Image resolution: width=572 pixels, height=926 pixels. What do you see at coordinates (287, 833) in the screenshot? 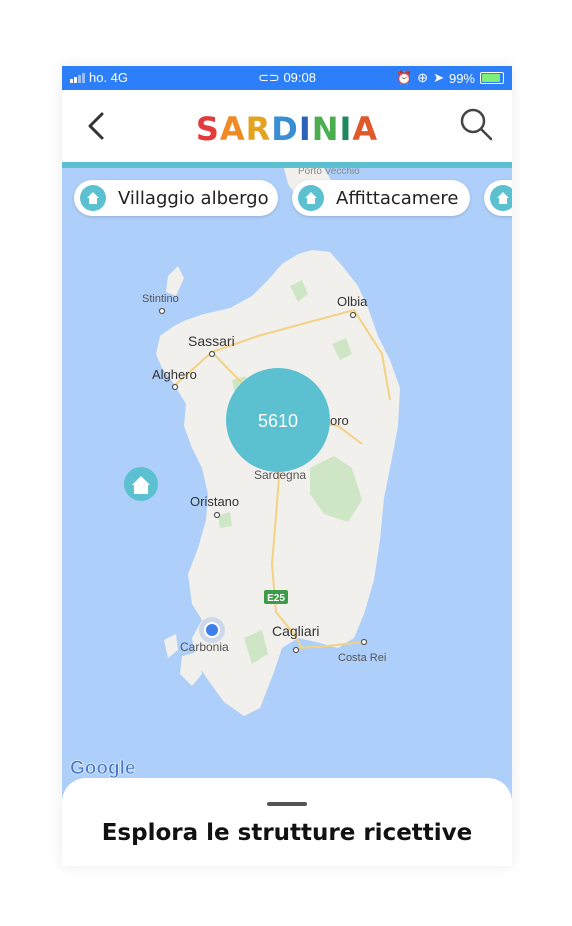
I see `sheet-title: Esplora le strutture ricettive` at bounding box center [287, 833].